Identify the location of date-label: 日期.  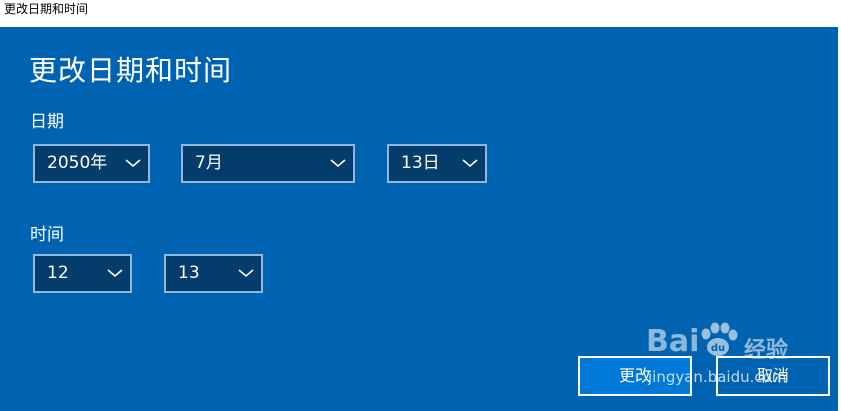
(47, 122).